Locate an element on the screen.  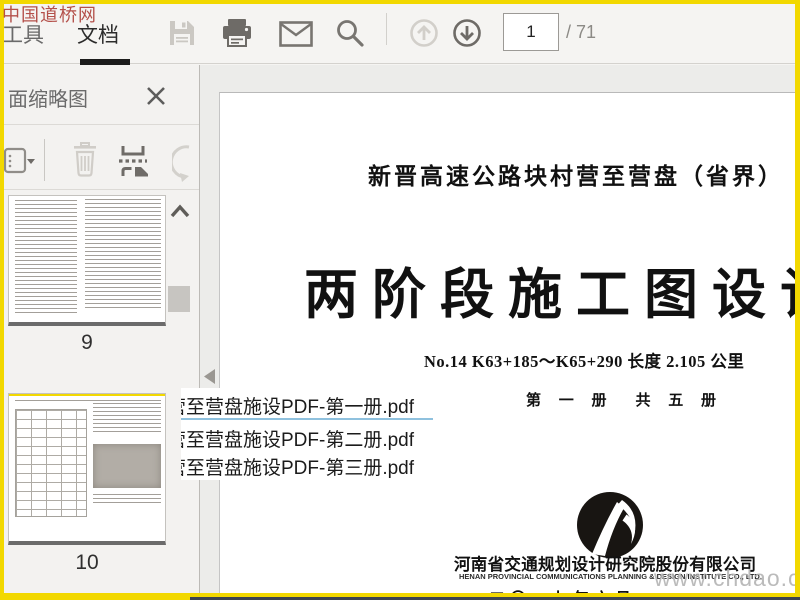
page-total-label: / 71 is located at coordinates (581, 32).